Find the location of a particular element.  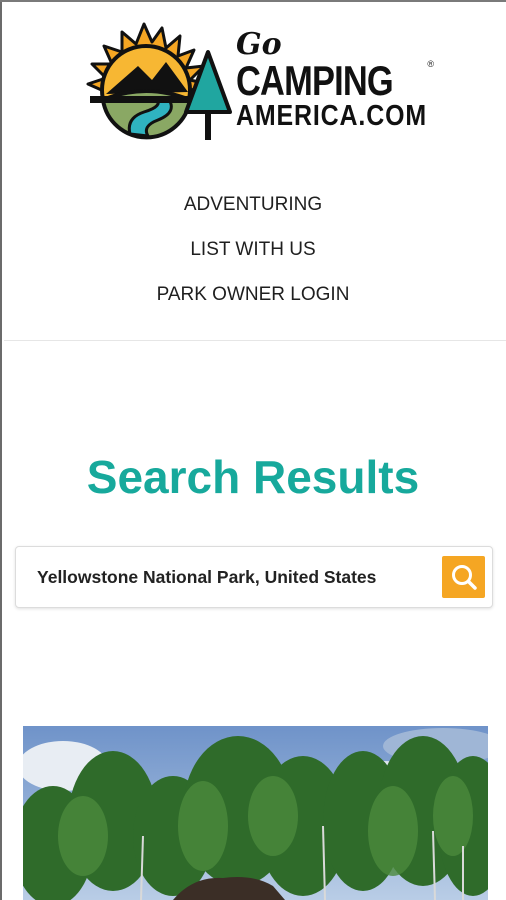

search-icon is located at coordinates (464, 577).